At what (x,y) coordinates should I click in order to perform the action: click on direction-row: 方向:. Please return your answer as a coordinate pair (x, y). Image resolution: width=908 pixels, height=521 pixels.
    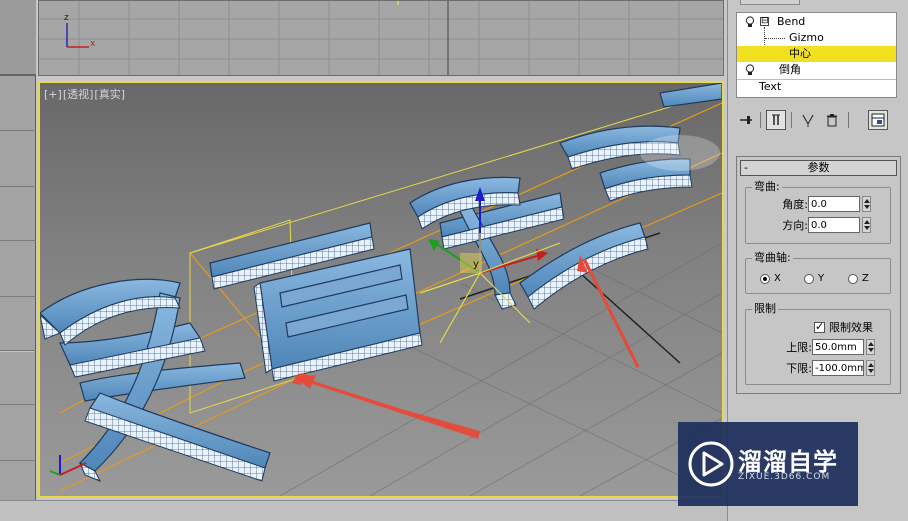
    Looking at the image, I should click on (811, 225).